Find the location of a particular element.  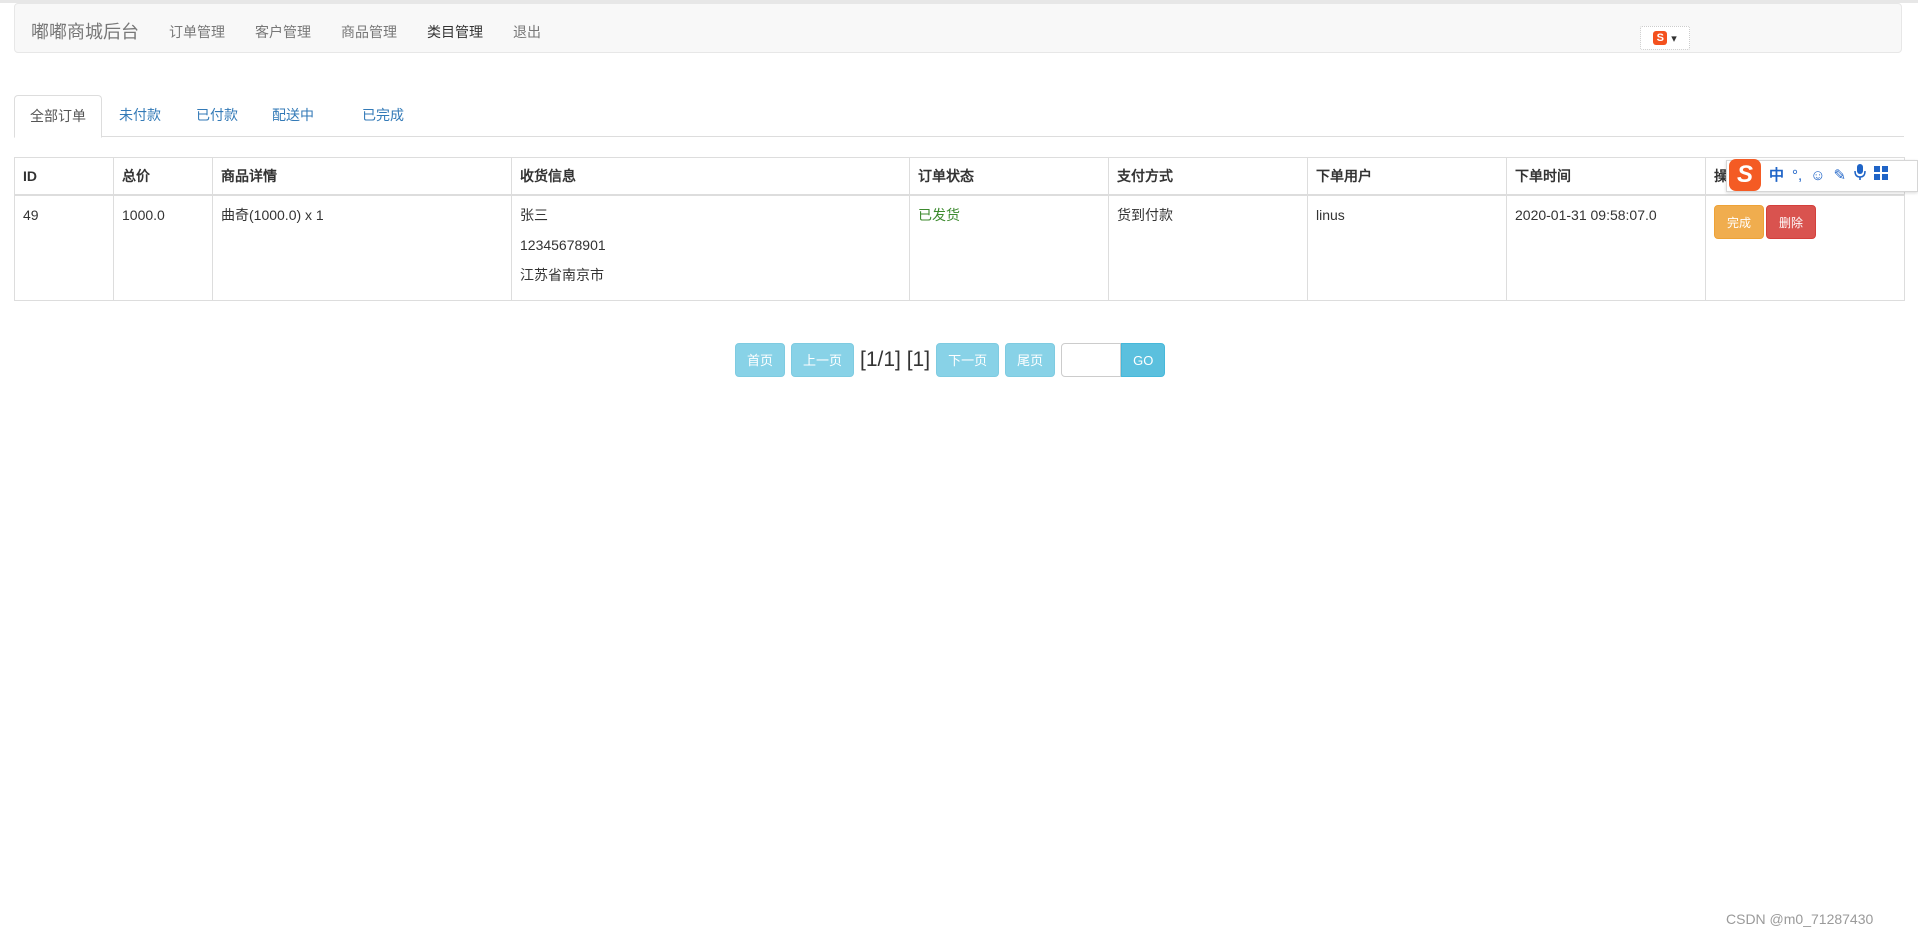

page-number-input is located at coordinates (1091, 360).